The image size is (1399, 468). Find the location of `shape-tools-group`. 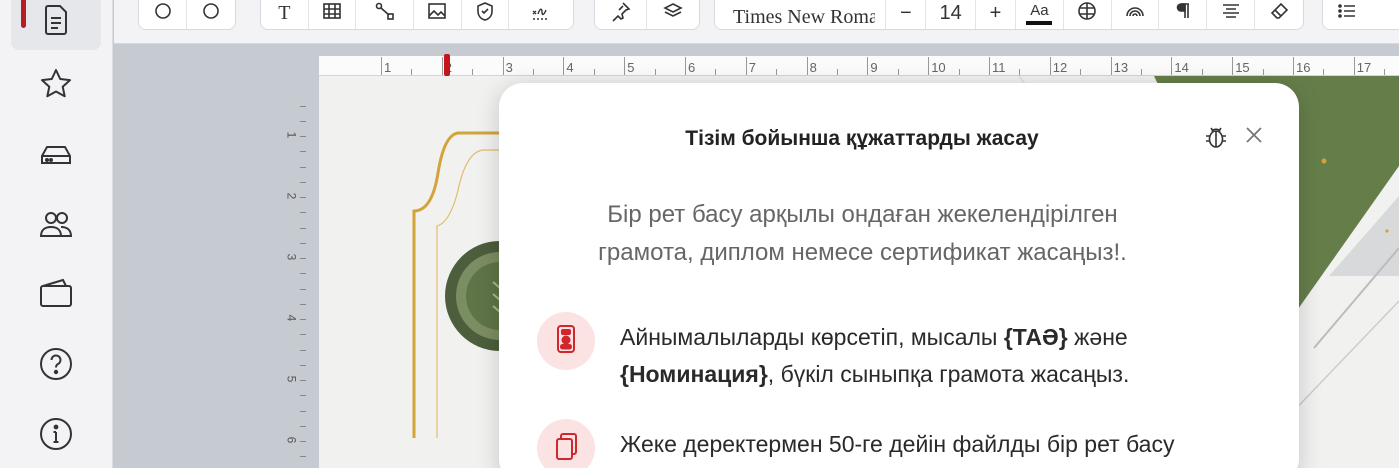

shape-tools-group is located at coordinates (187, 15).